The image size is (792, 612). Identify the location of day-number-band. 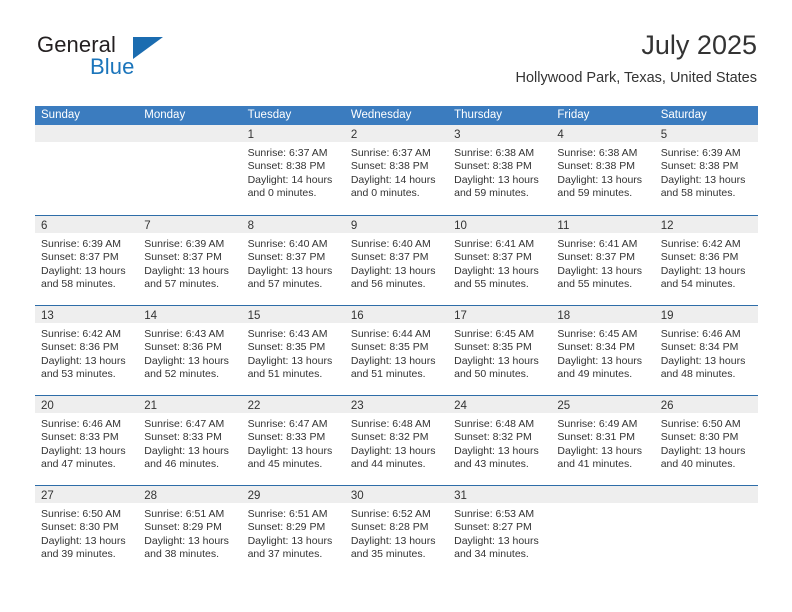
(706, 494).